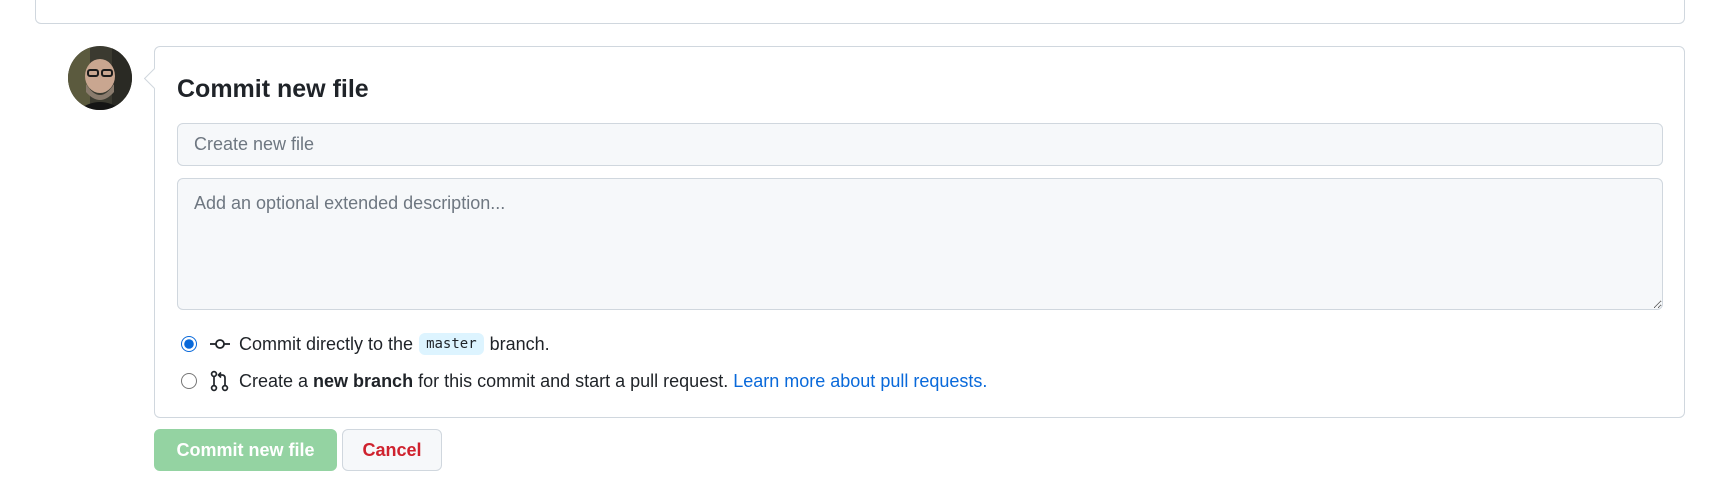 Image resolution: width=1732 pixels, height=497 pixels. What do you see at coordinates (220, 344) in the screenshot?
I see `git-commit-icon` at bounding box center [220, 344].